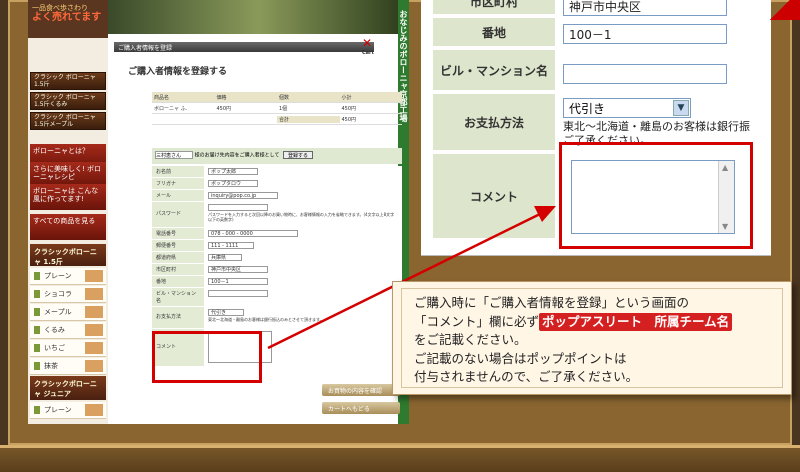 This screenshot has height=472, width=800. I want to click on nav-cat1-item: プレーン, so click(68, 276).